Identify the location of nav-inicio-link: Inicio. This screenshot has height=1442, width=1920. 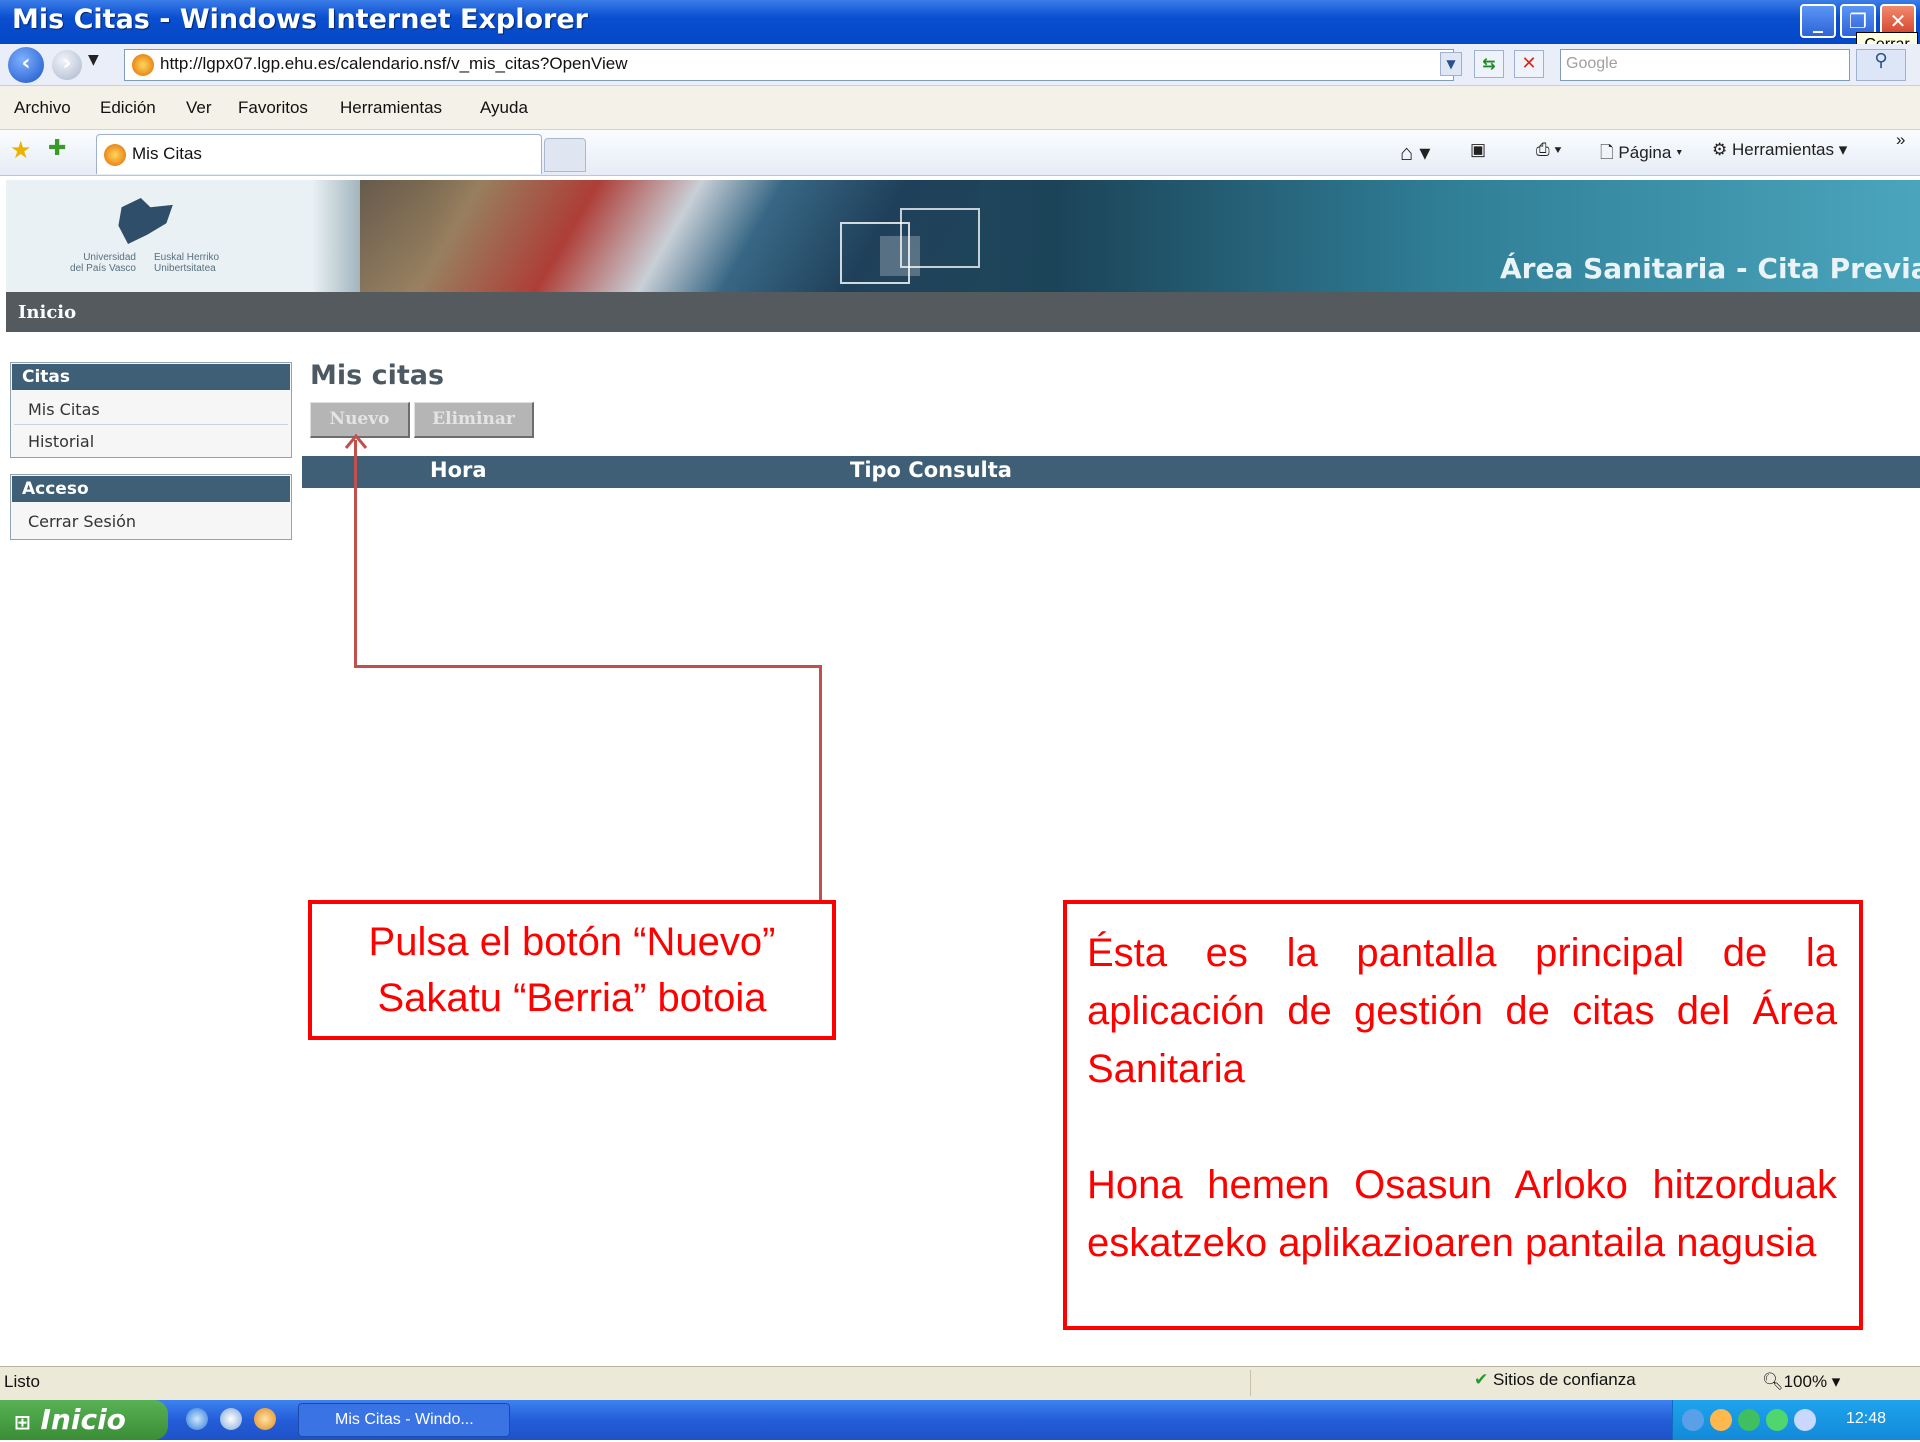
(47, 312).